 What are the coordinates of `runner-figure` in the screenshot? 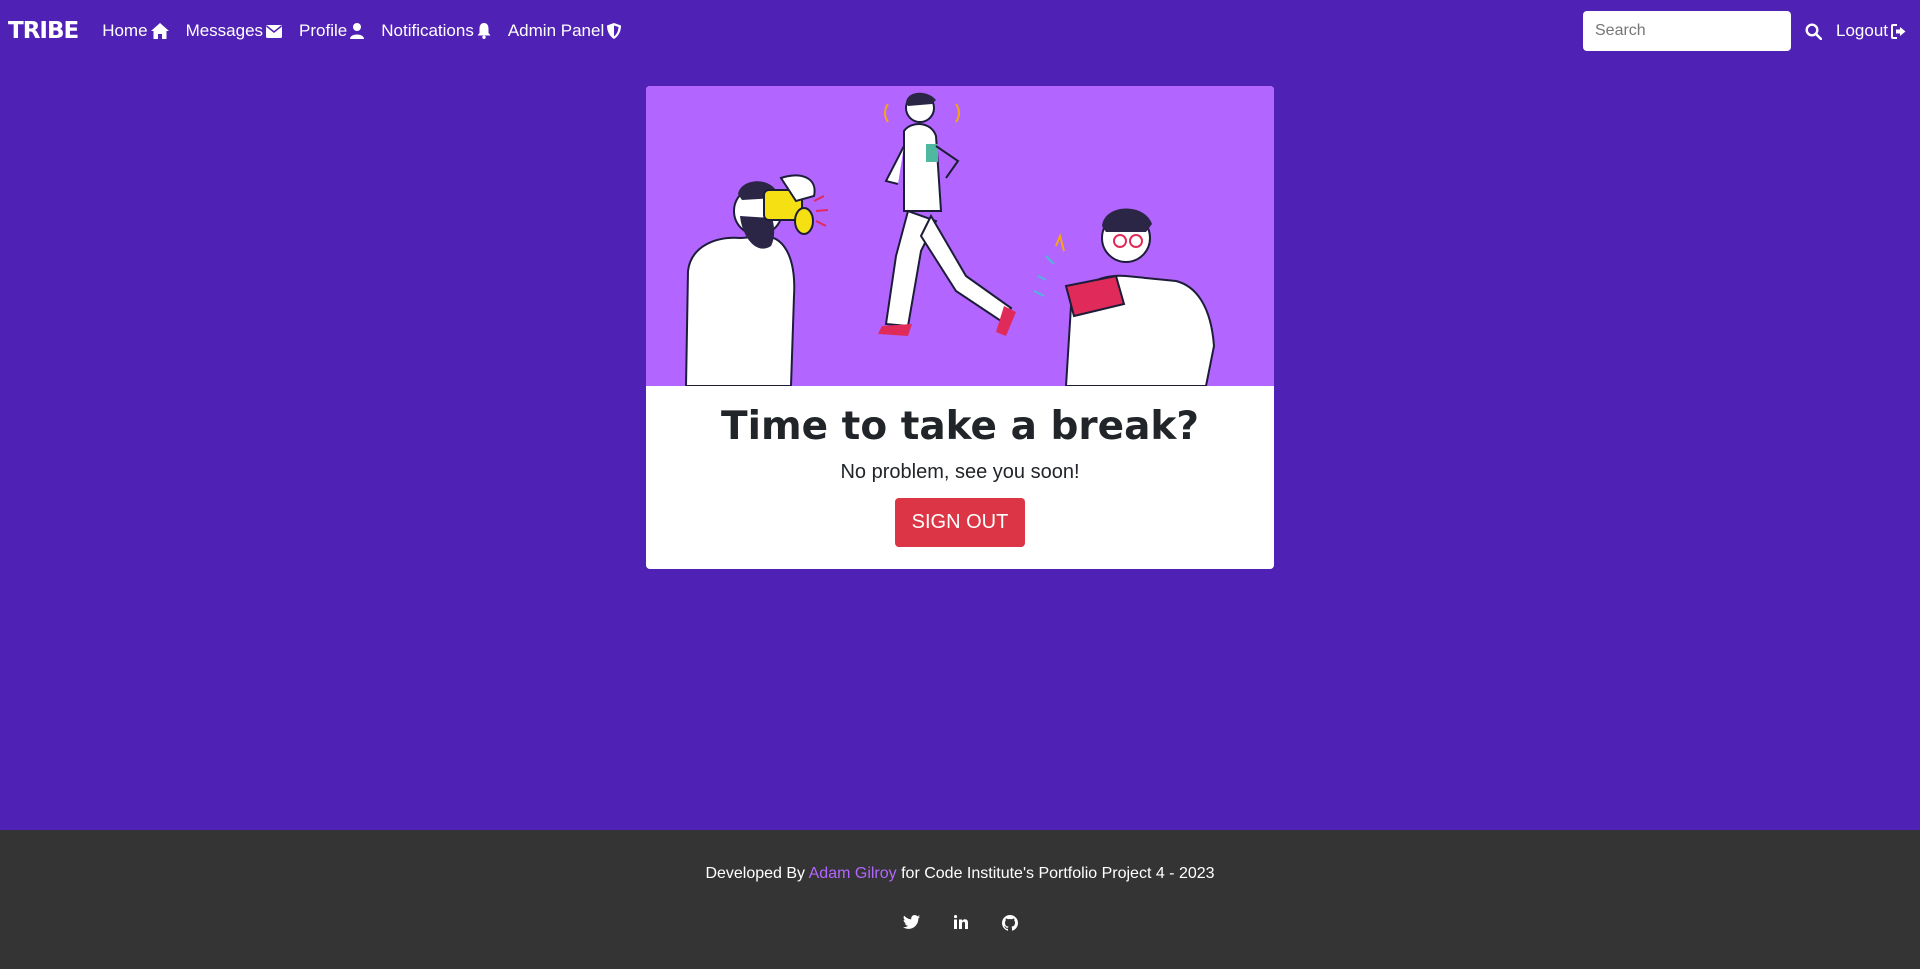 It's located at (947, 214).